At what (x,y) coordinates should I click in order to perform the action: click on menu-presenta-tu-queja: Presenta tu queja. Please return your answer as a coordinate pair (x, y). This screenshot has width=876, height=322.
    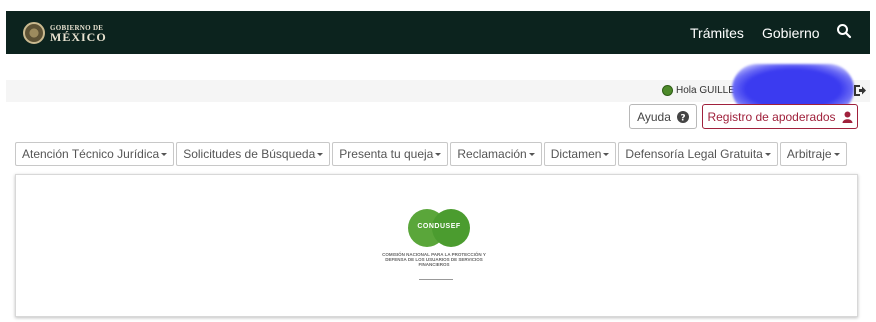
    Looking at the image, I should click on (390, 154).